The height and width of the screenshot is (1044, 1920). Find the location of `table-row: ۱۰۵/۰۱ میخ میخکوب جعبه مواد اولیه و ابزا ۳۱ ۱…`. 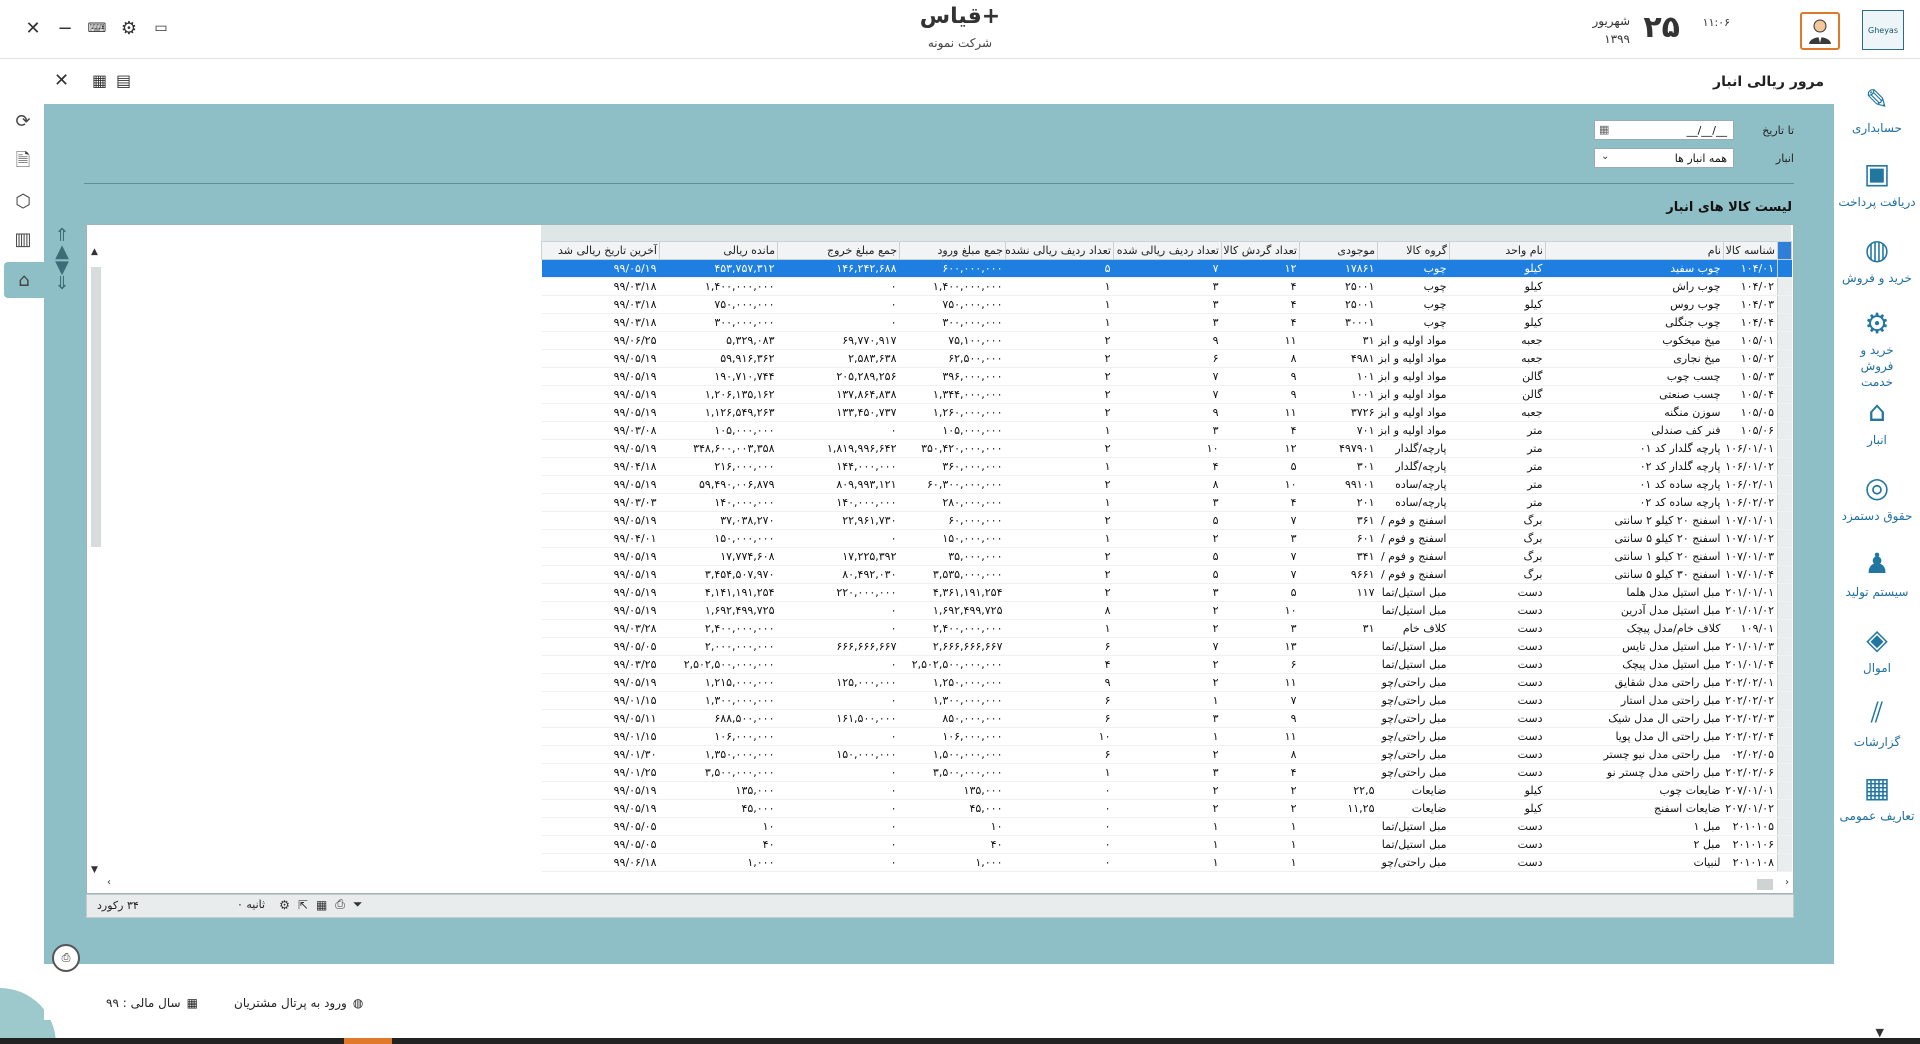

table-row: ۱۰۵/۰۱ میخ میخکوب جعبه مواد اولیه و ابزا ۳۱ ۱… is located at coordinates (1166, 340).